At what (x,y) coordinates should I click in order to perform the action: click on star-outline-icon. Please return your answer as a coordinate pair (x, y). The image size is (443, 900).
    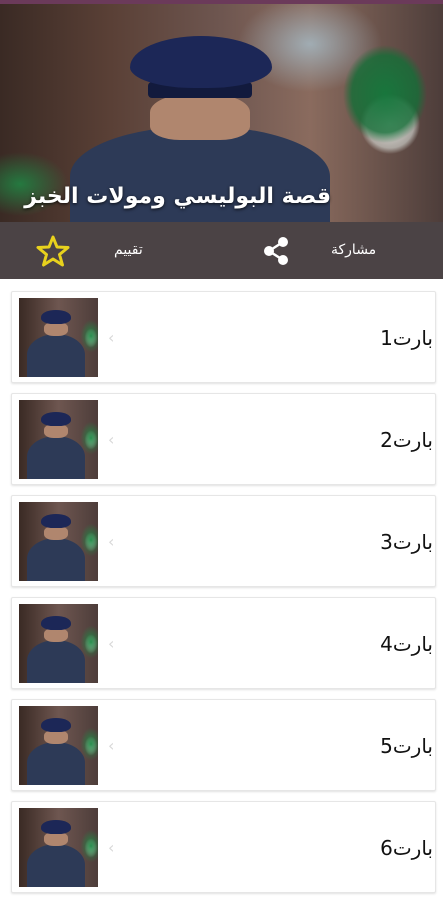
    Looking at the image, I should click on (53, 251).